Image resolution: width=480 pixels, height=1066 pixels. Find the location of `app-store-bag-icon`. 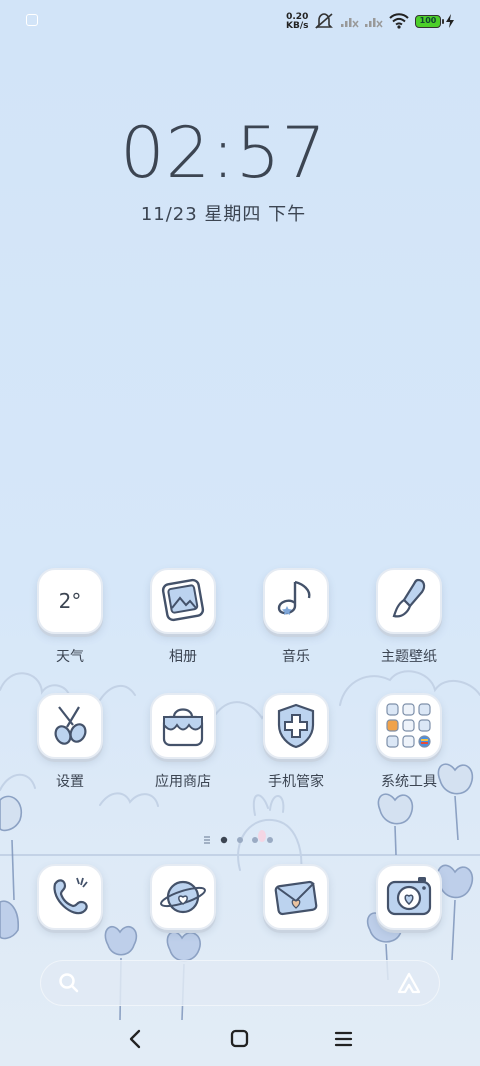

app-store-bag-icon is located at coordinates (183, 726).